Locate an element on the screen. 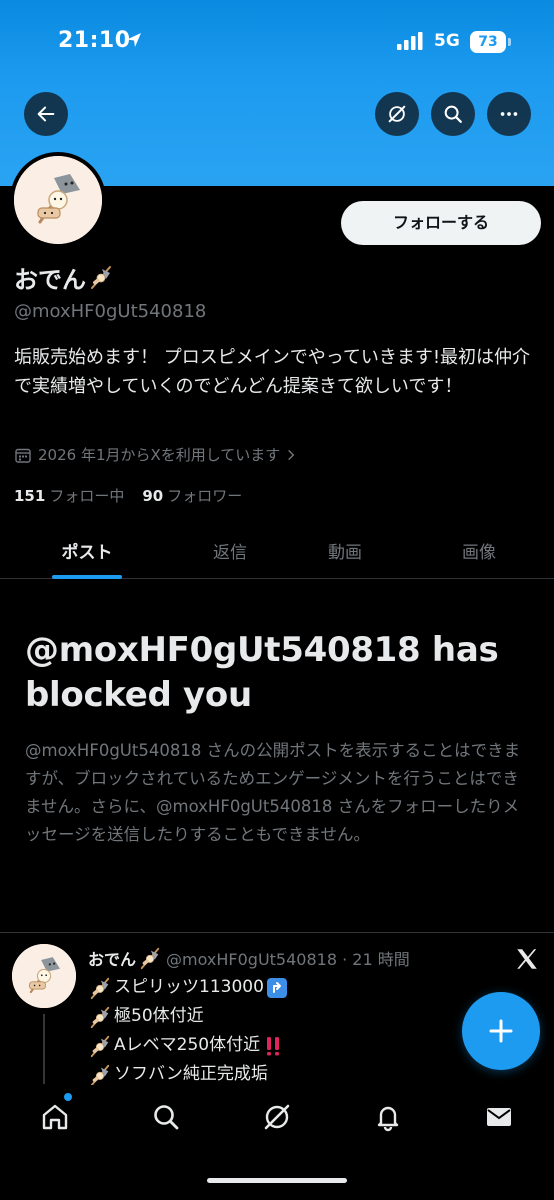 Image resolution: width=554 pixels, height=1200 pixels. follow-stats: 151 フォロー中 90 フォロワー is located at coordinates (128, 495).